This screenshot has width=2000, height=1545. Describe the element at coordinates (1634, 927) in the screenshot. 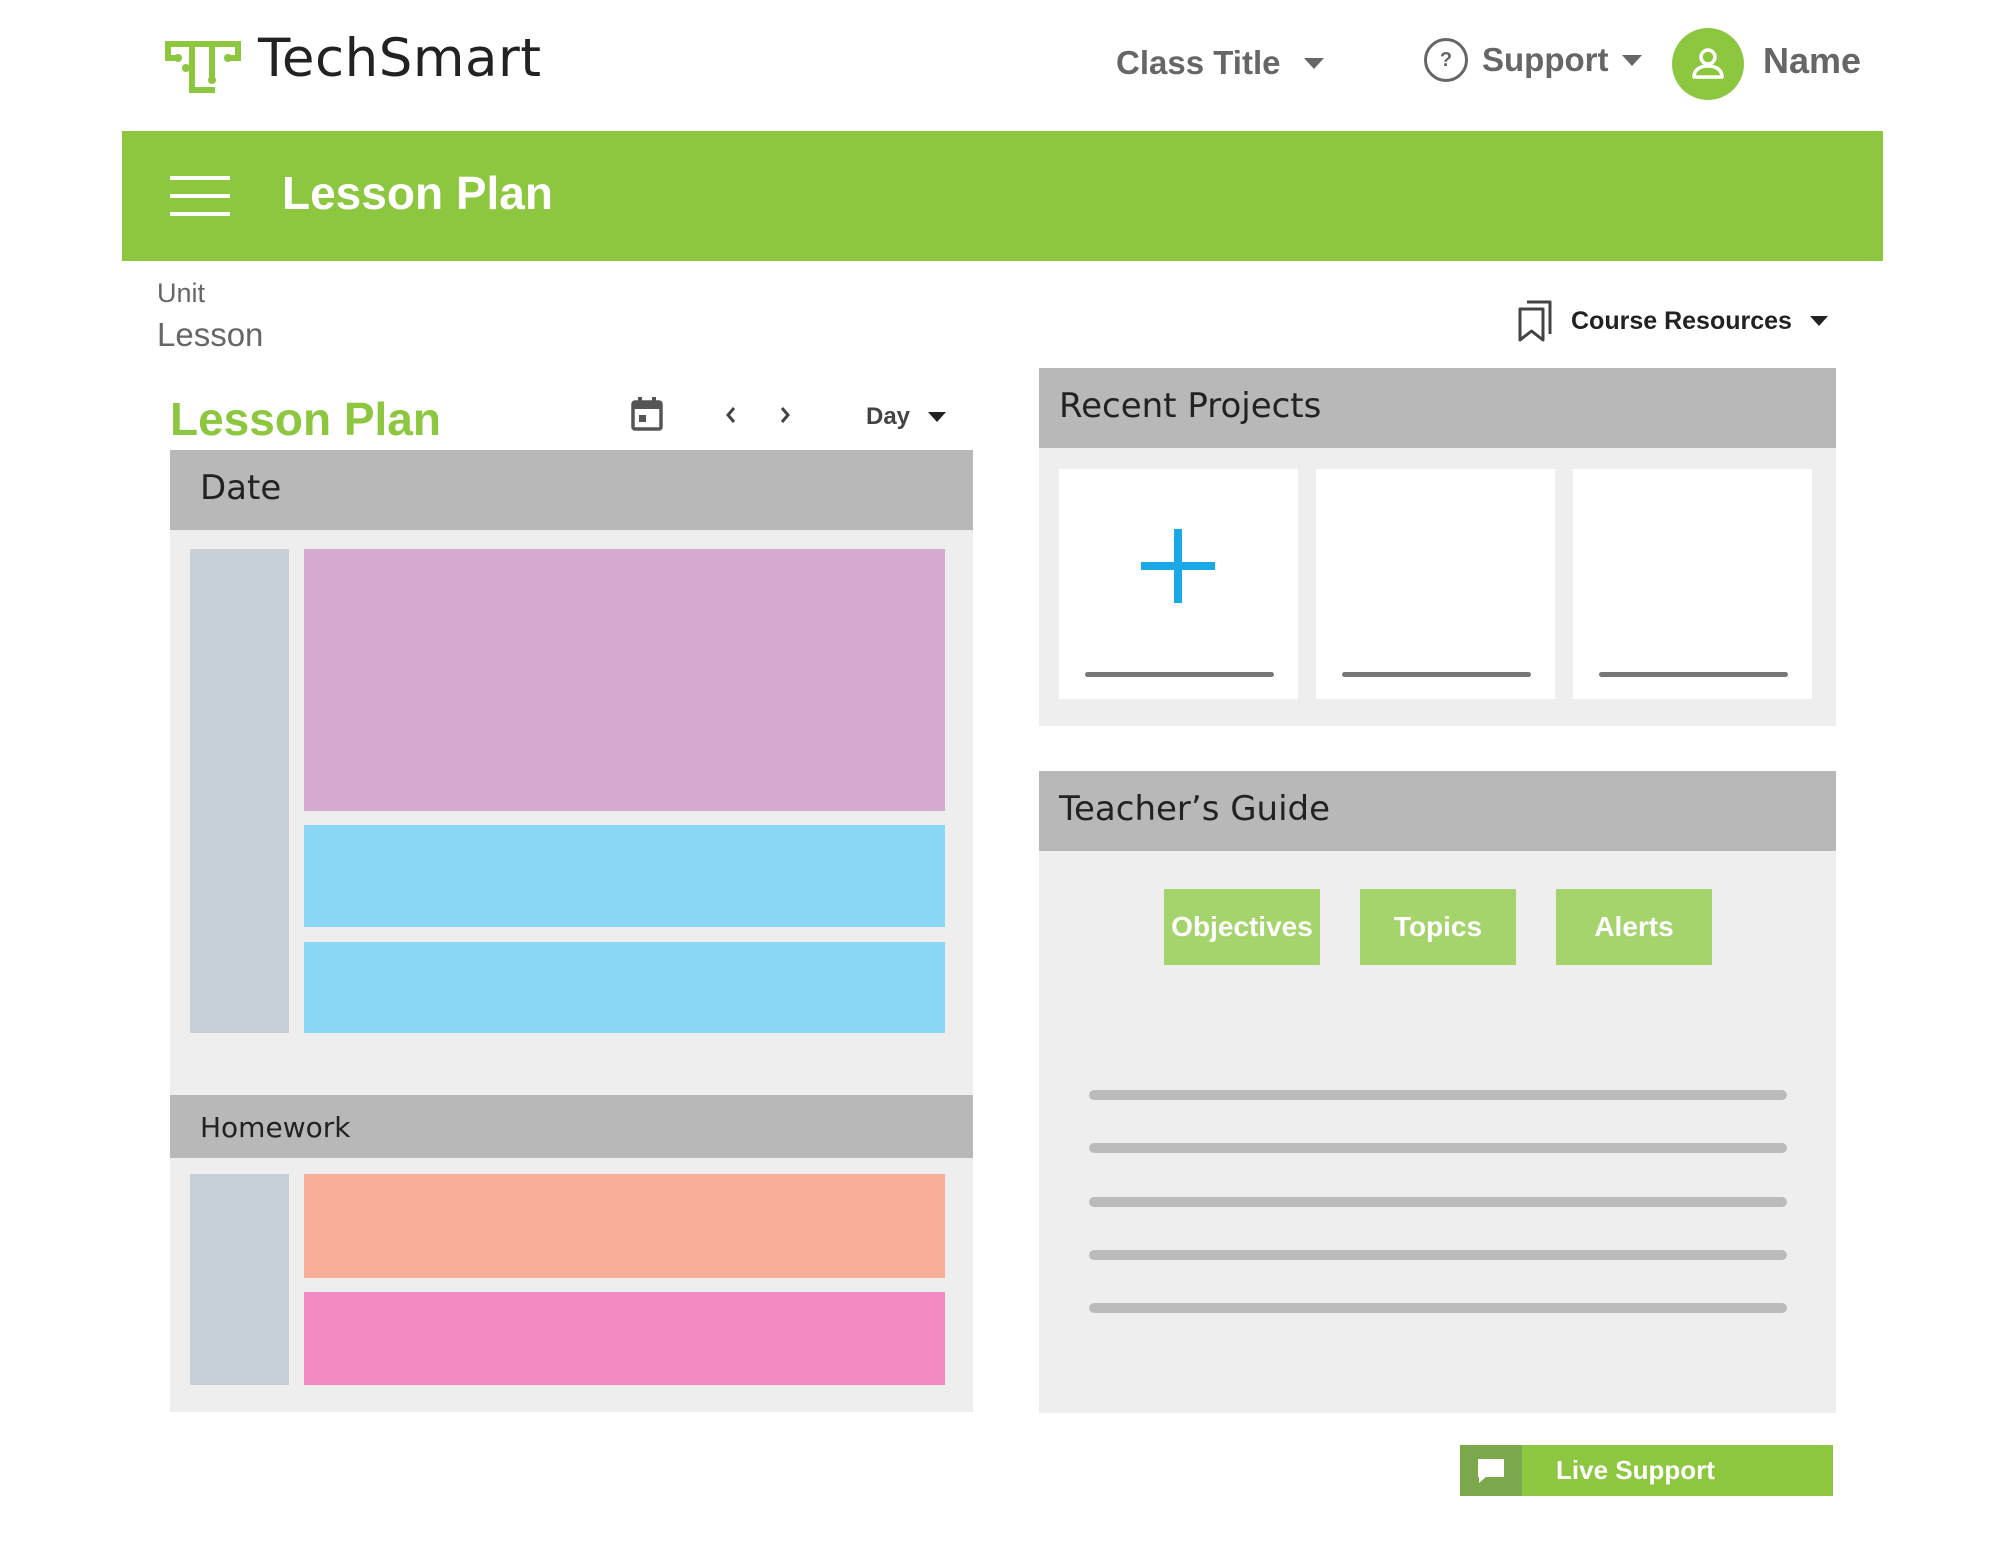

I see `alerts-button: Alerts` at that location.